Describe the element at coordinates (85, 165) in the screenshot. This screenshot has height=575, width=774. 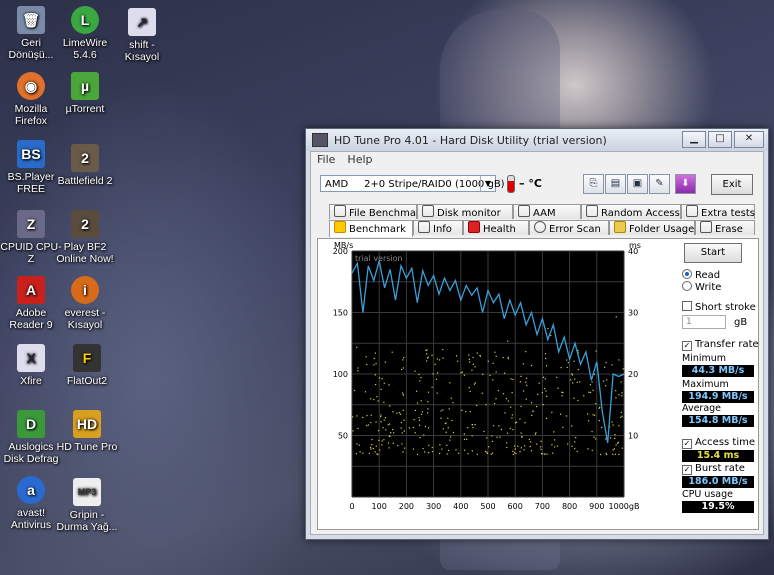
I see `desktop-icon-battlefield: 2 Battlefield 2` at that location.